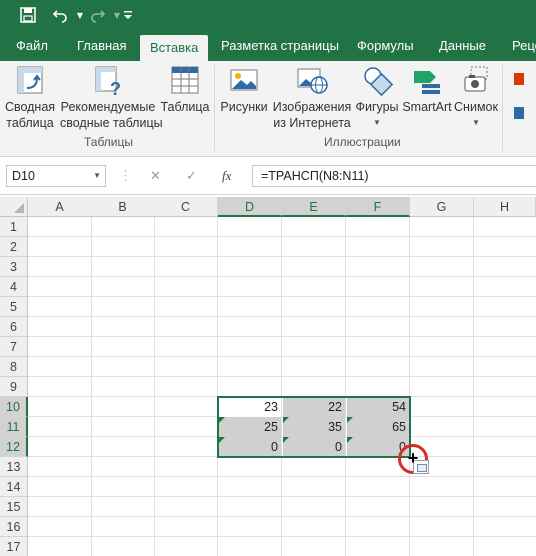  Describe the element at coordinates (98, 15) in the screenshot. I see `redo-icon` at that location.